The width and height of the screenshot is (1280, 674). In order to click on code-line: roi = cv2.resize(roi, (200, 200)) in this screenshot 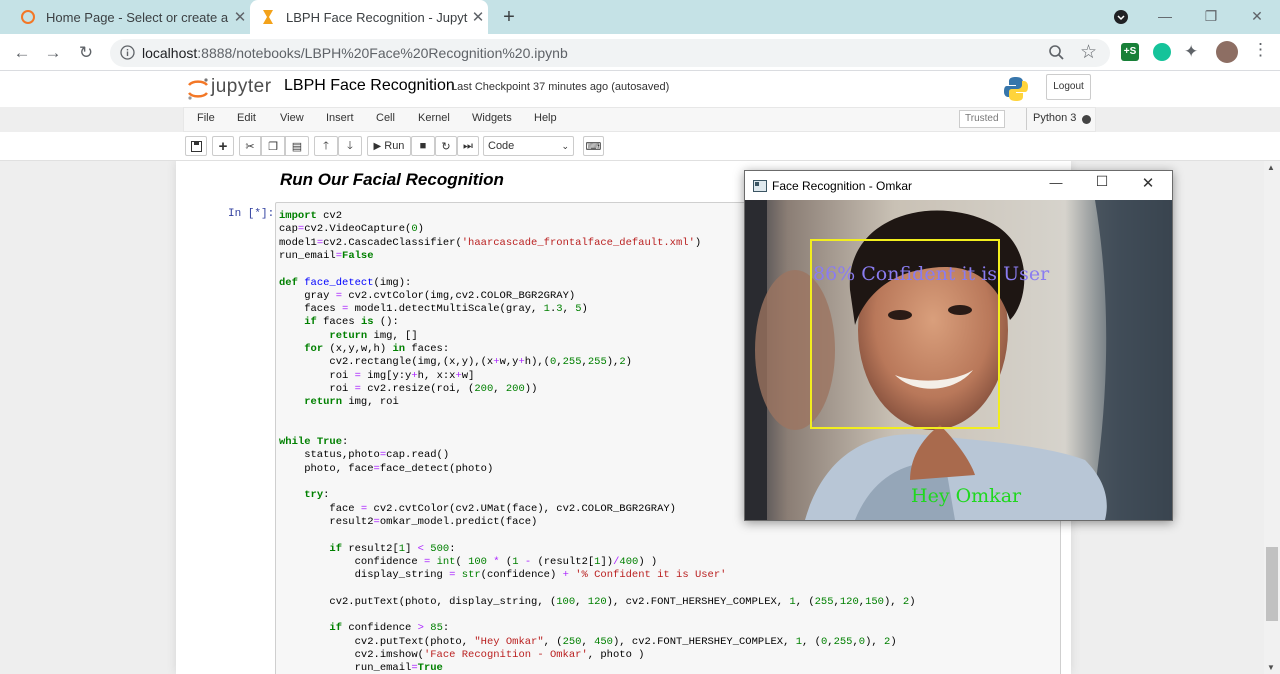, I will do `click(408, 388)`.